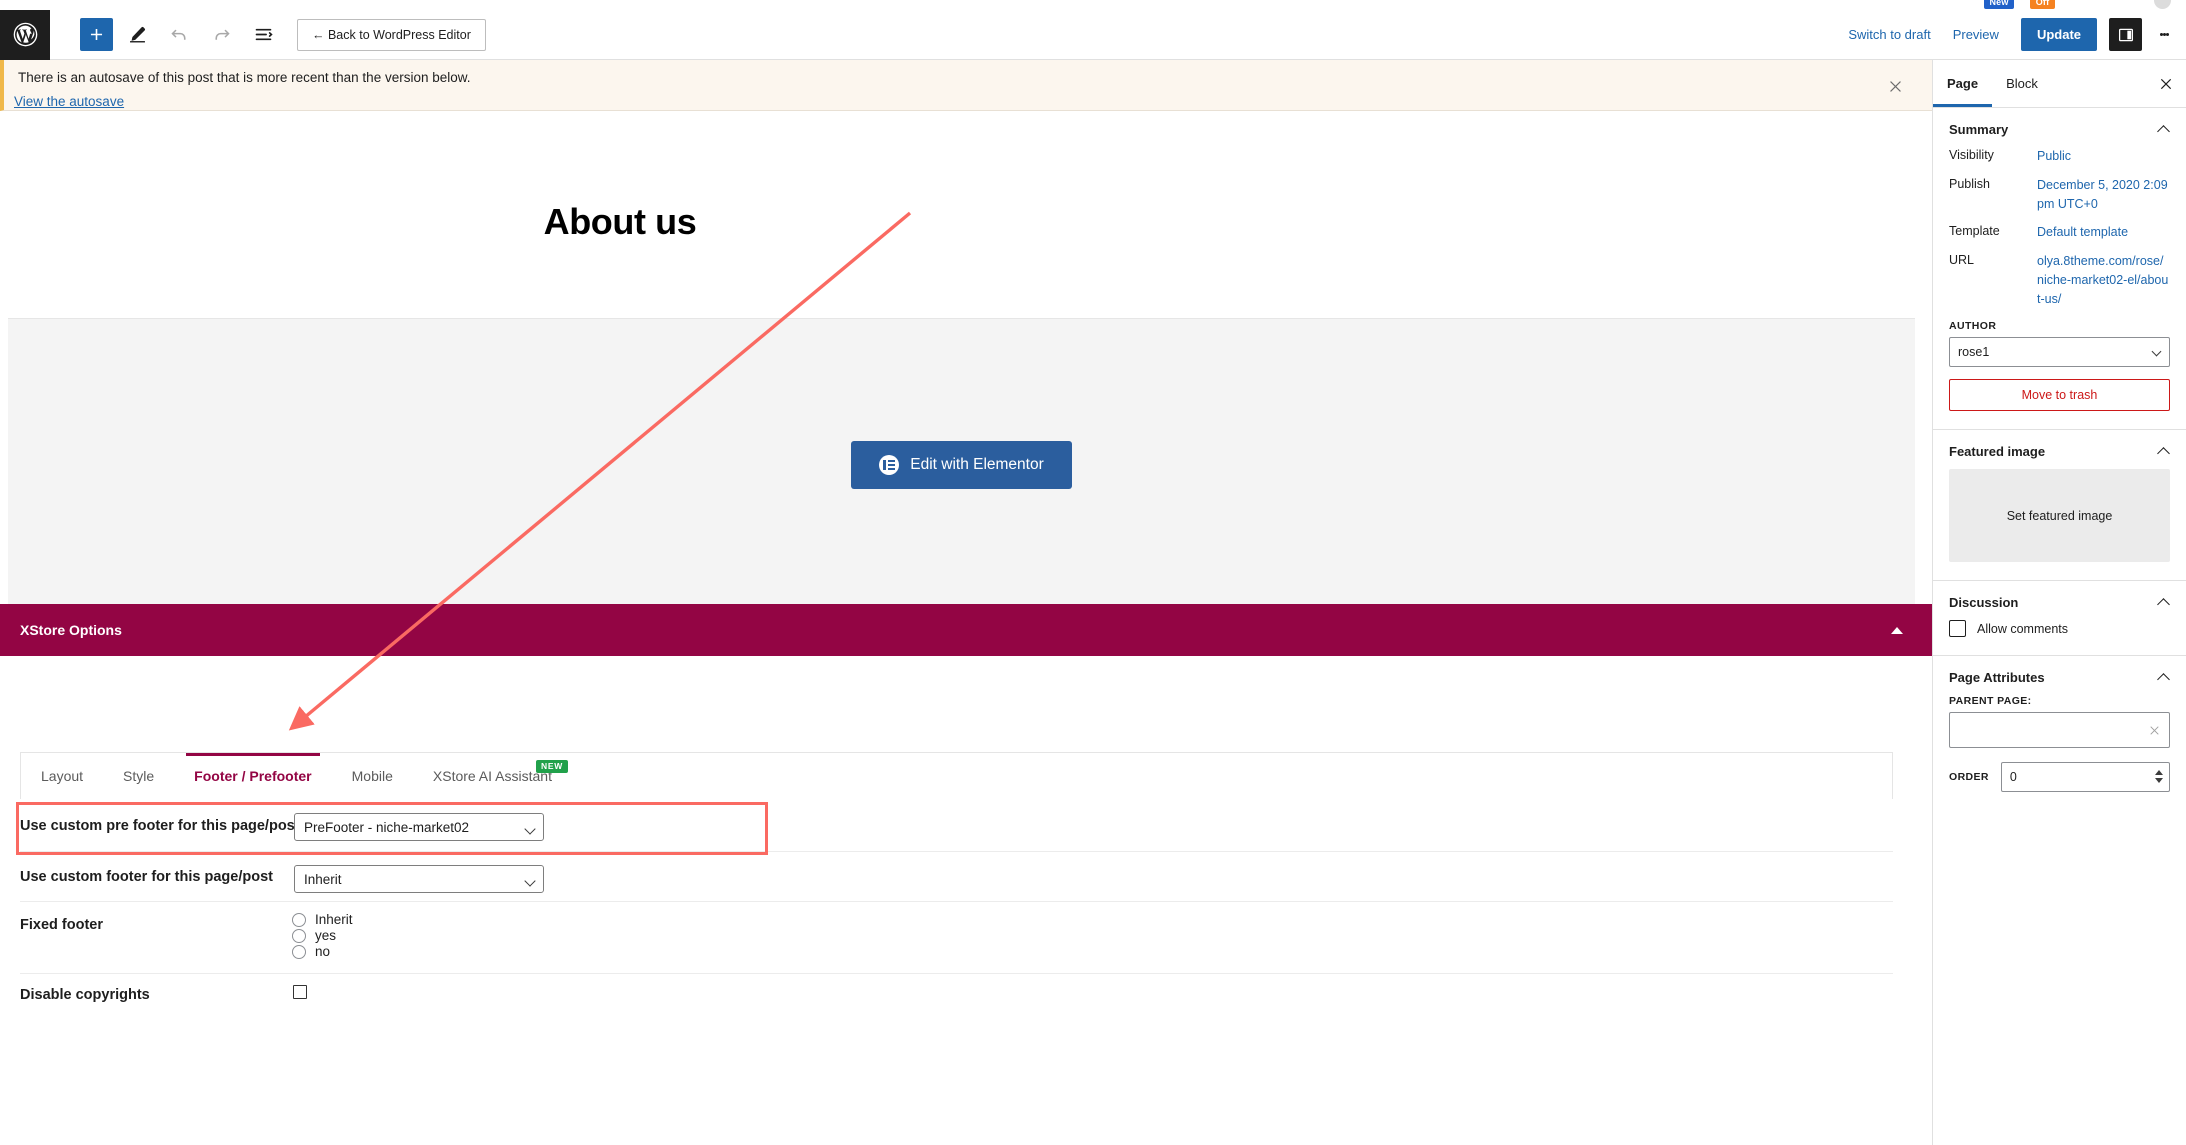  I want to click on visibility-value: Public, so click(2054, 156).